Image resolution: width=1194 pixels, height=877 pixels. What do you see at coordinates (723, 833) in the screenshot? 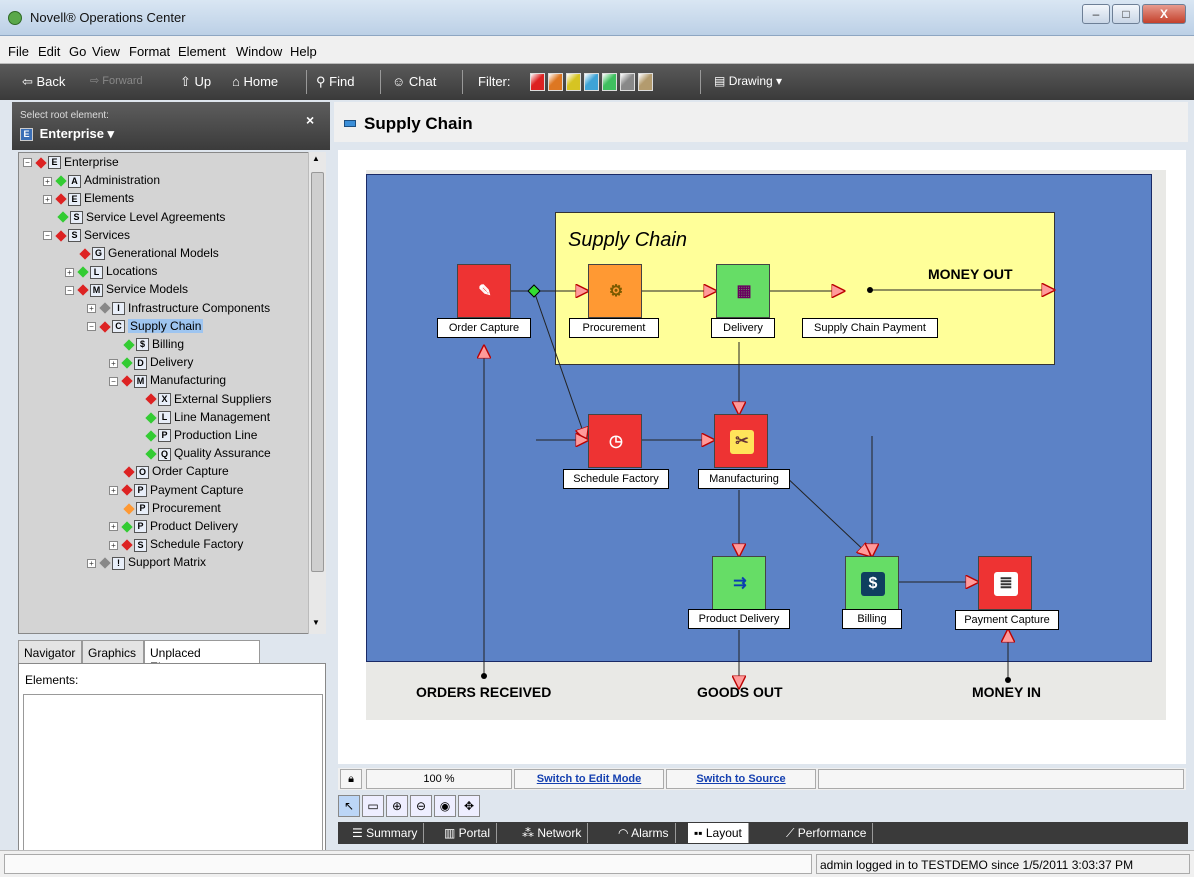
I see `tab-layout-label: Layout` at bounding box center [723, 833].